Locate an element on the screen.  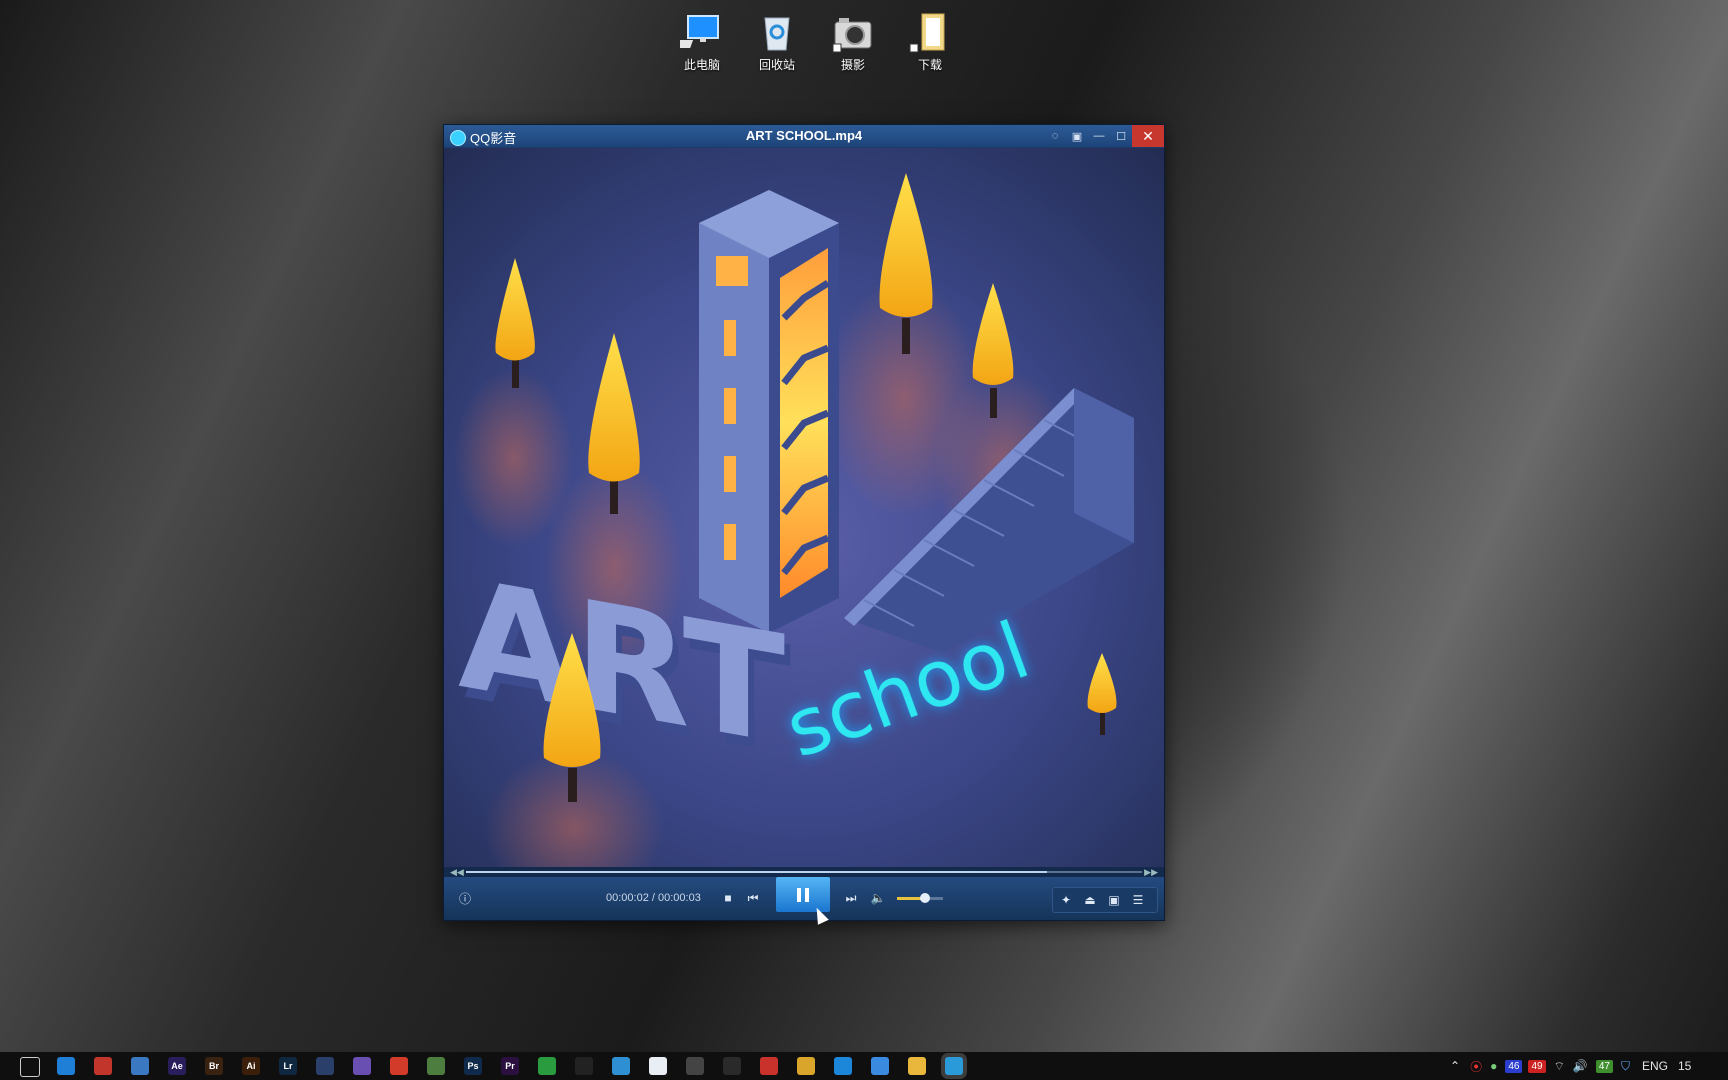
close-button: ✕ is located at coordinates (1148, 136).